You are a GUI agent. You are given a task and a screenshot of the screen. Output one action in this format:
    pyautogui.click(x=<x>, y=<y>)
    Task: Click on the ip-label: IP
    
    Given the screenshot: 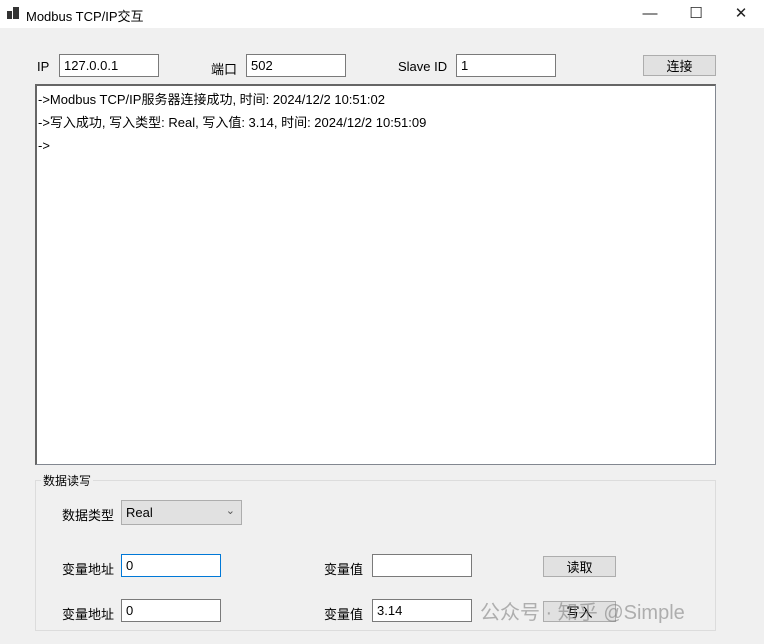 What is the action you would take?
    pyautogui.click(x=43, y=66)
    